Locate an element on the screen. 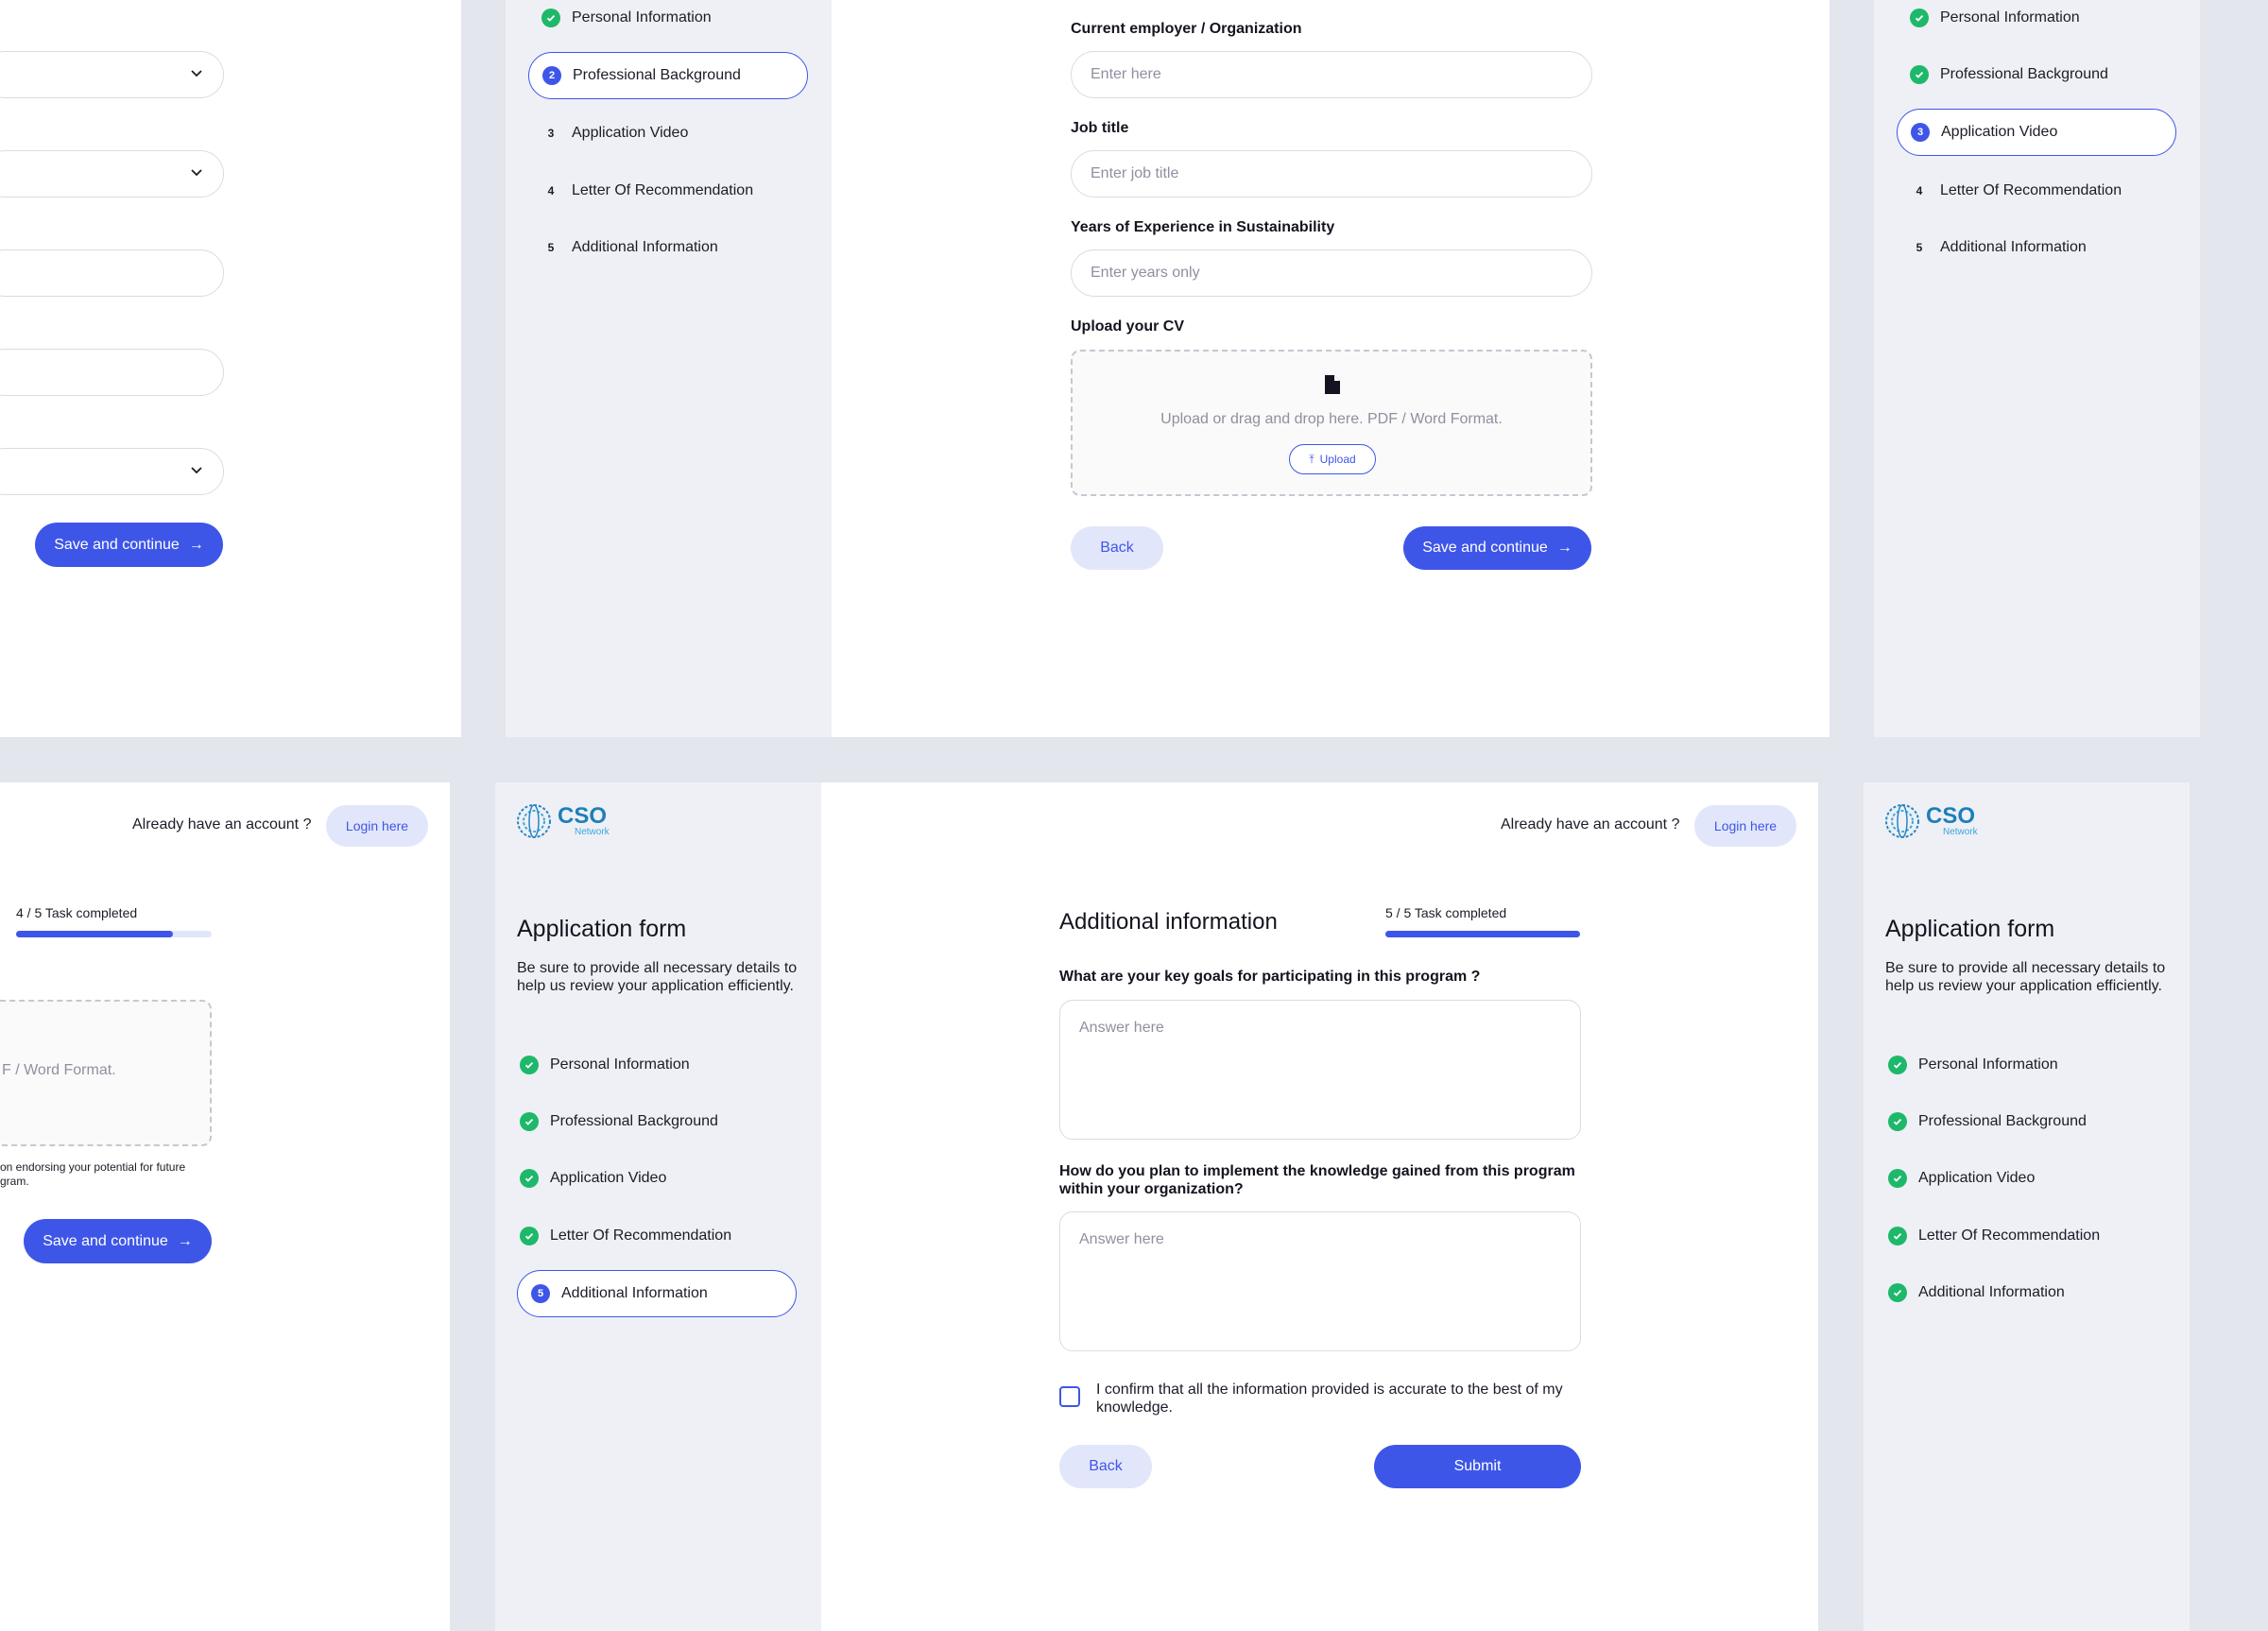  save-continue-label: Save and continue is located at coordinates (1485, 548).